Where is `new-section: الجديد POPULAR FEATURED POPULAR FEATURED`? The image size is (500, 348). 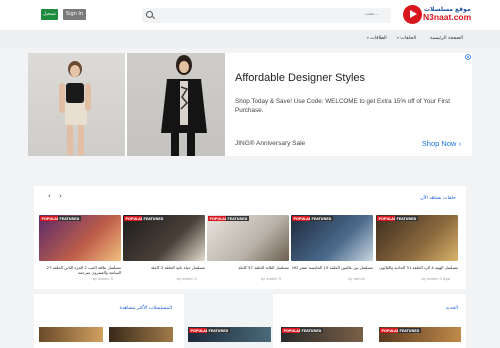
new-section: الجديد POPULAR FEATURED POPULAR FEATURED is located at coordinates (369, 321).